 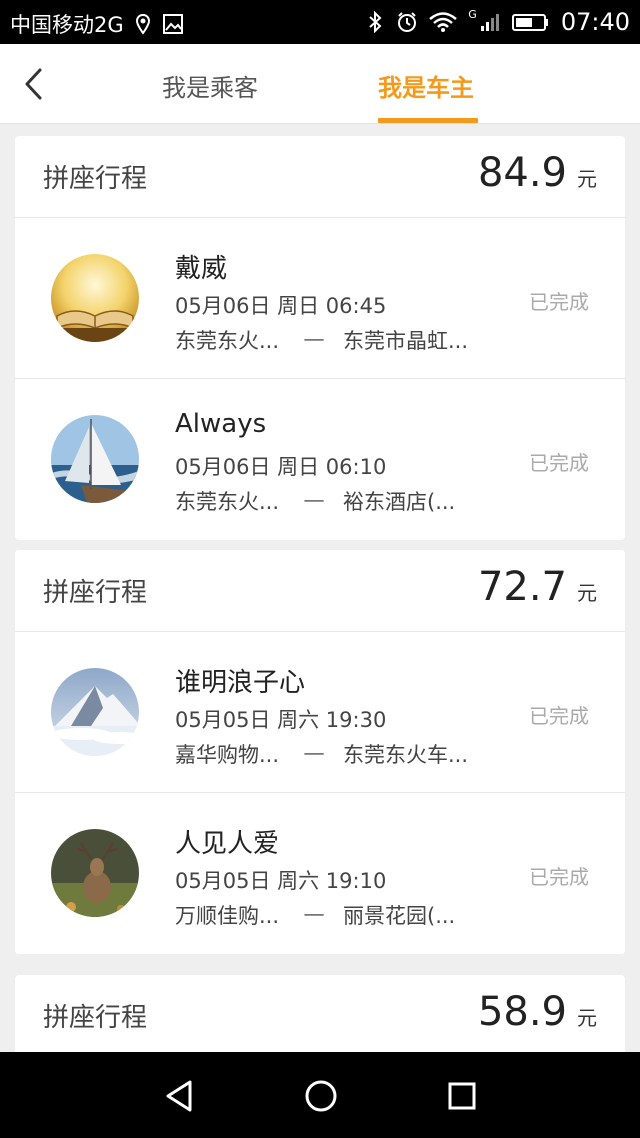 What do you see at coordinates (375, 22) in the screenshot?
I see `bluetooth-icon` at bounding box center [375, 22].